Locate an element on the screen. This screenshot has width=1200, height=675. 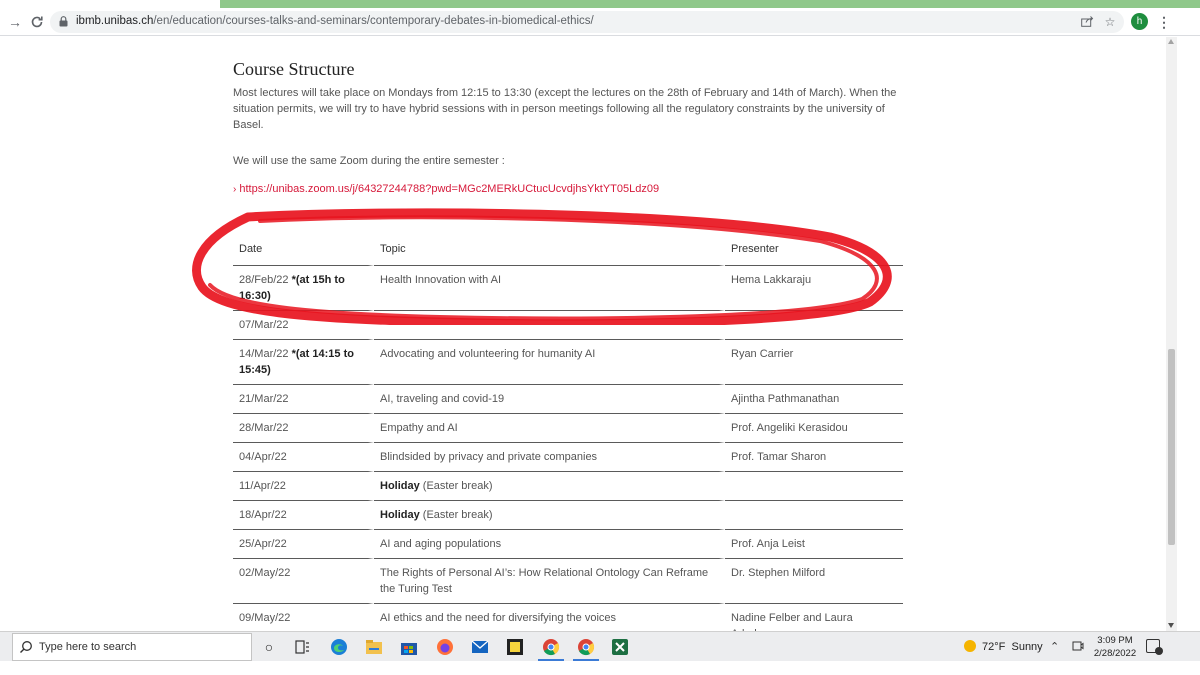
bookmark-star-icon: ☆ is located at coordinates (1110, 22).